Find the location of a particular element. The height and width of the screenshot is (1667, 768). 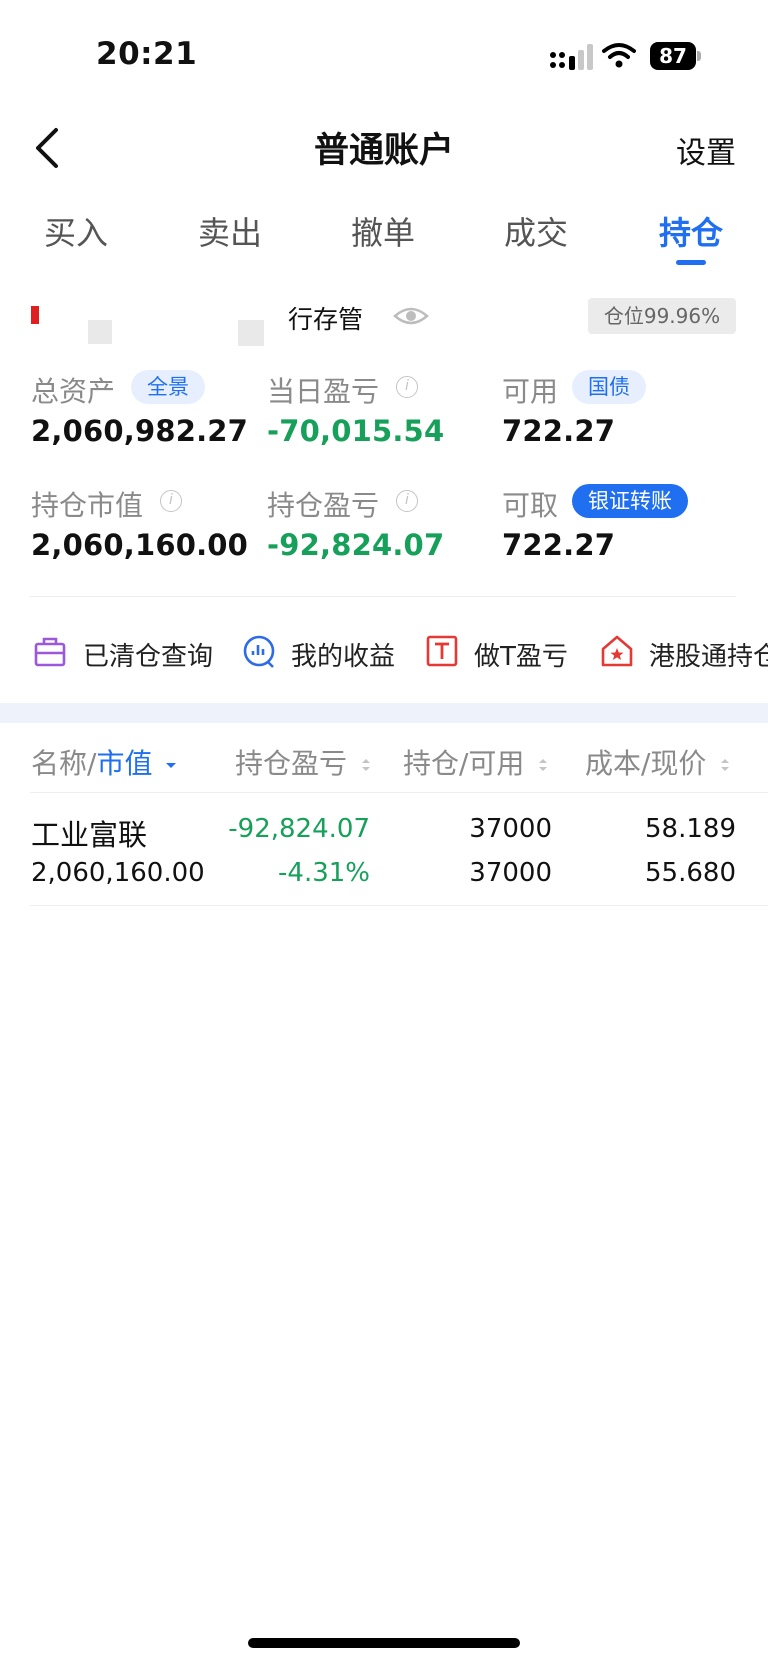

column-header-market-value: 市值 is located at coordinates (124, 763).